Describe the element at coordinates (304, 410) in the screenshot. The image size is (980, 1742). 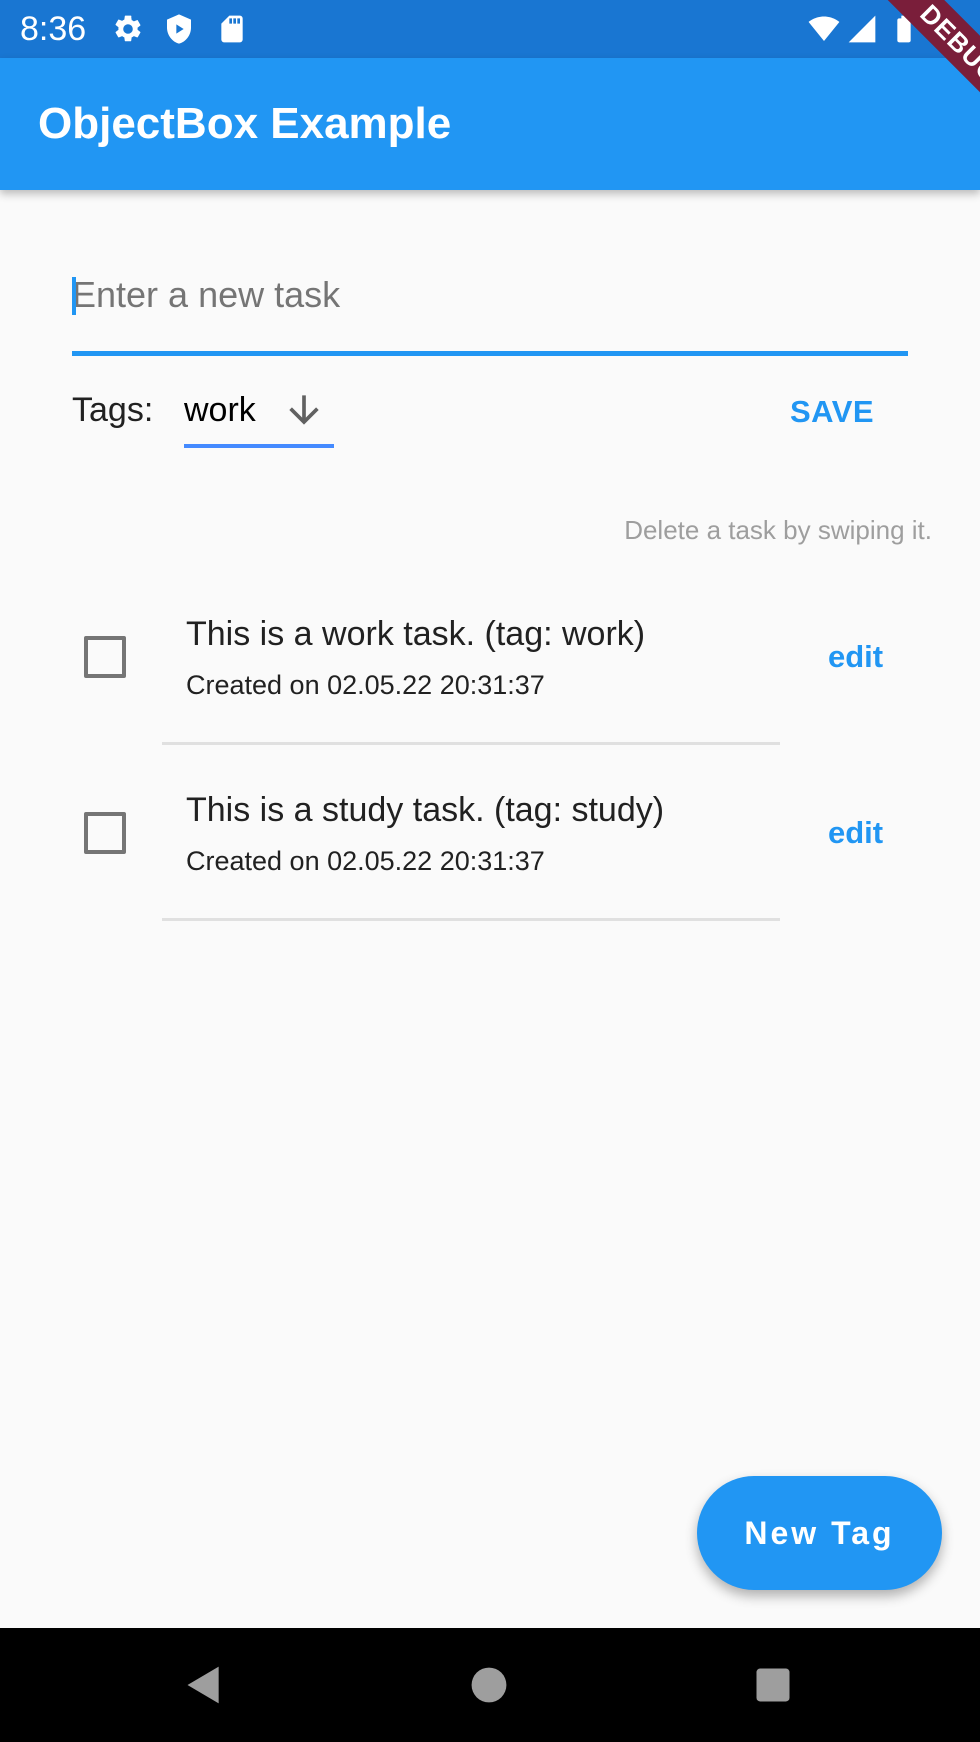
I see `arrow-down-icon` at that location.